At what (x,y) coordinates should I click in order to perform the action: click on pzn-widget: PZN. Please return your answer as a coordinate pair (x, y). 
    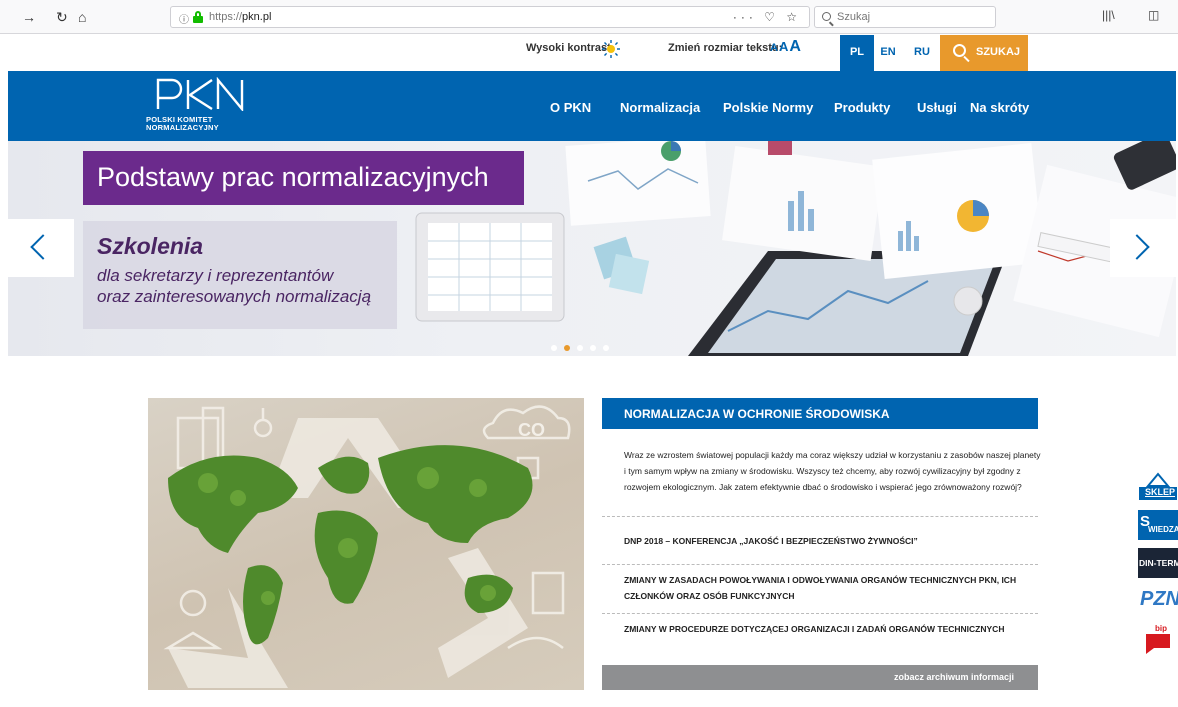
    Looking at the image, I should click on (1158, 601).